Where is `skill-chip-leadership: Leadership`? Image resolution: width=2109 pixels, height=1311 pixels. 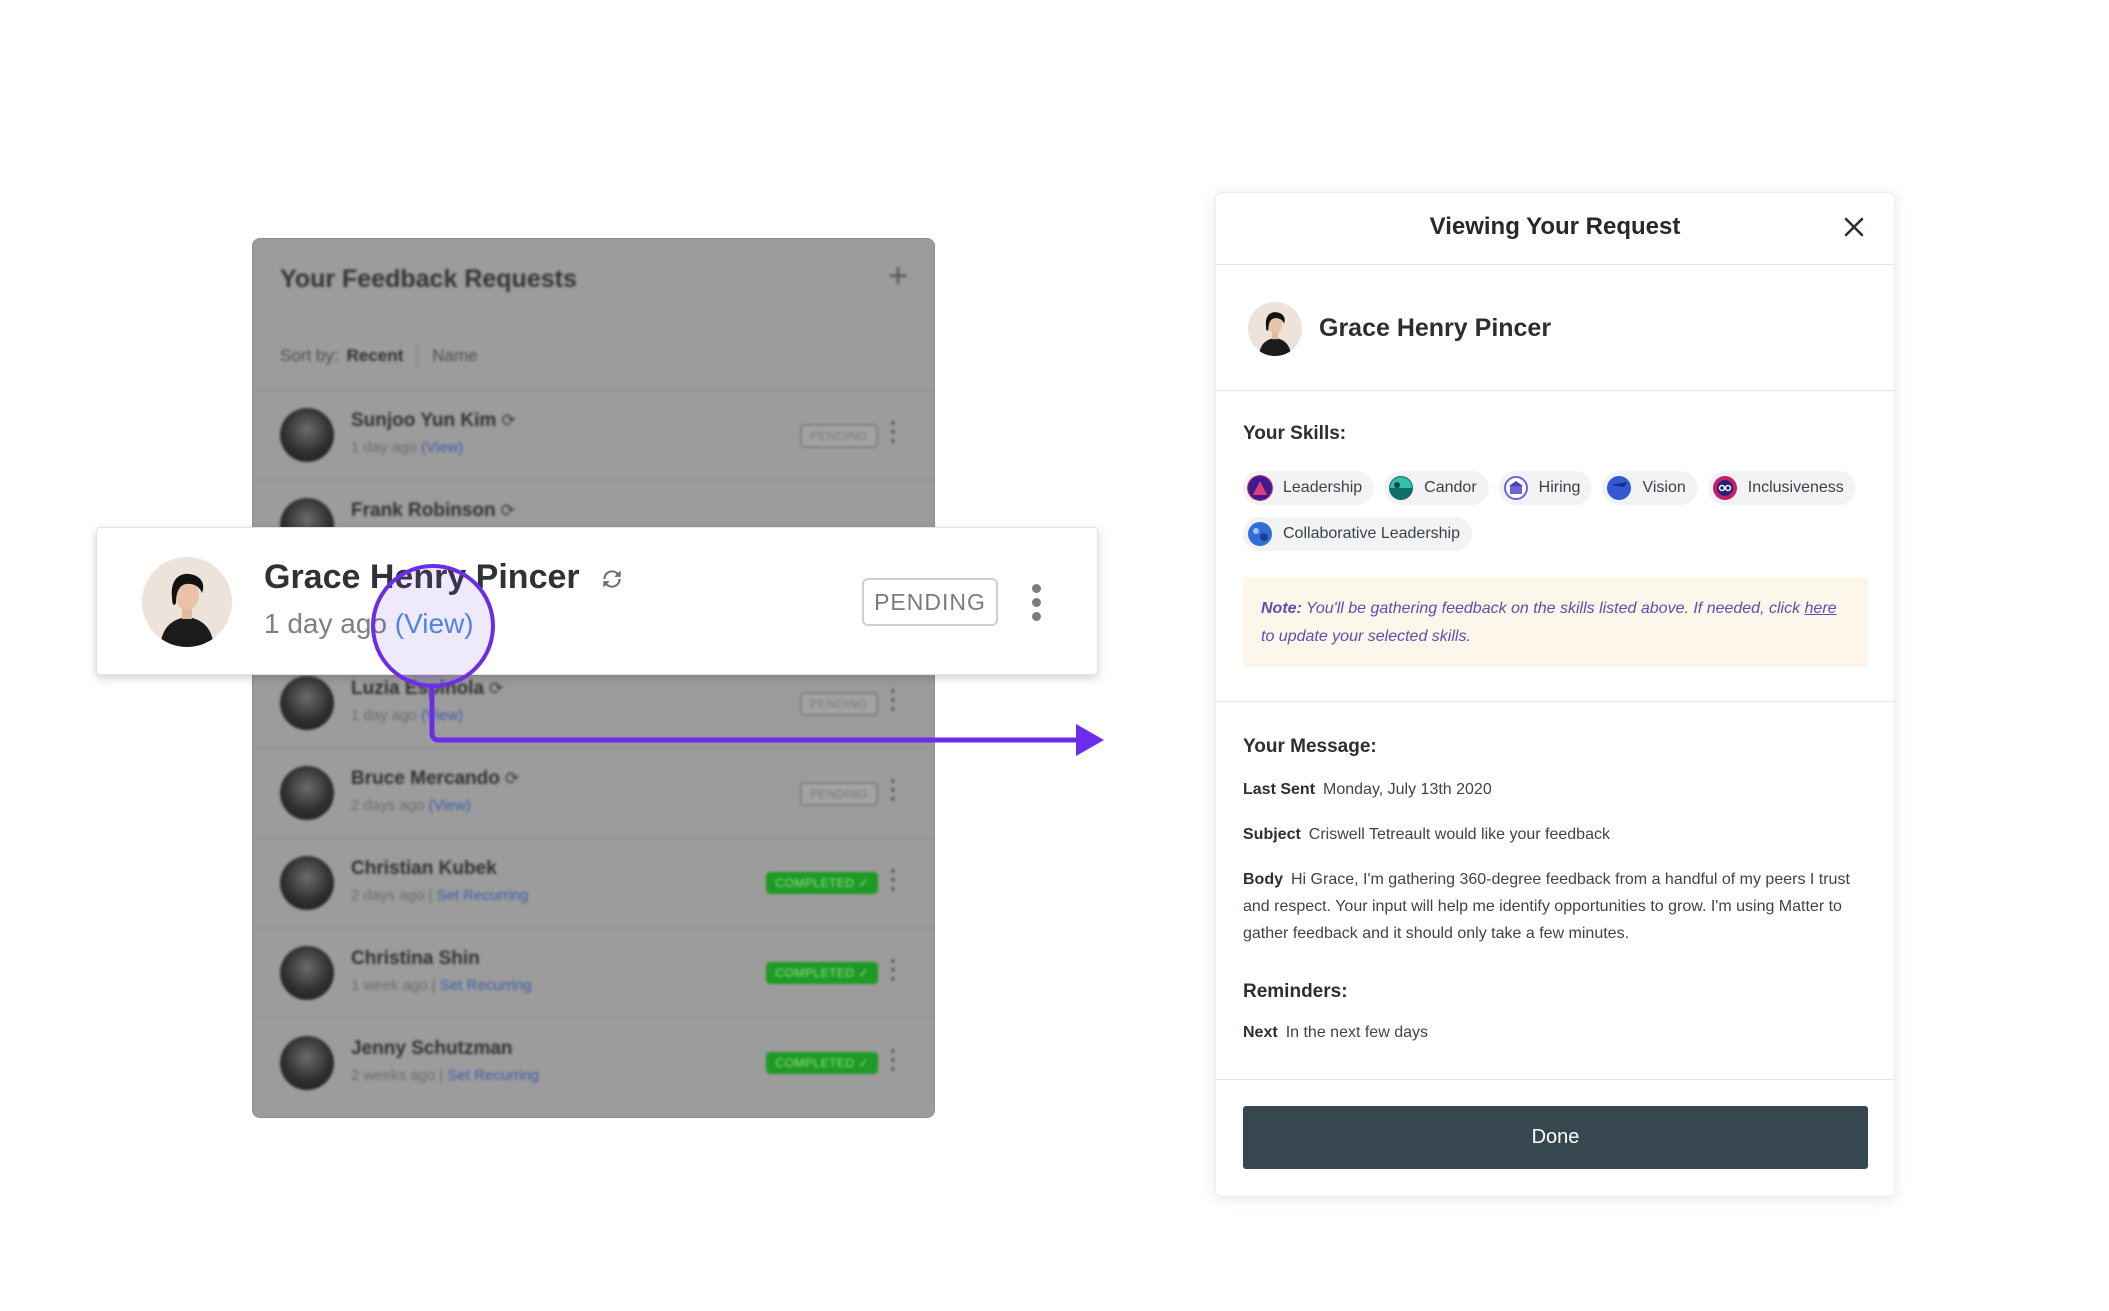 skill-chip-leadership: Leadership is located at coordinates (1309, 488).